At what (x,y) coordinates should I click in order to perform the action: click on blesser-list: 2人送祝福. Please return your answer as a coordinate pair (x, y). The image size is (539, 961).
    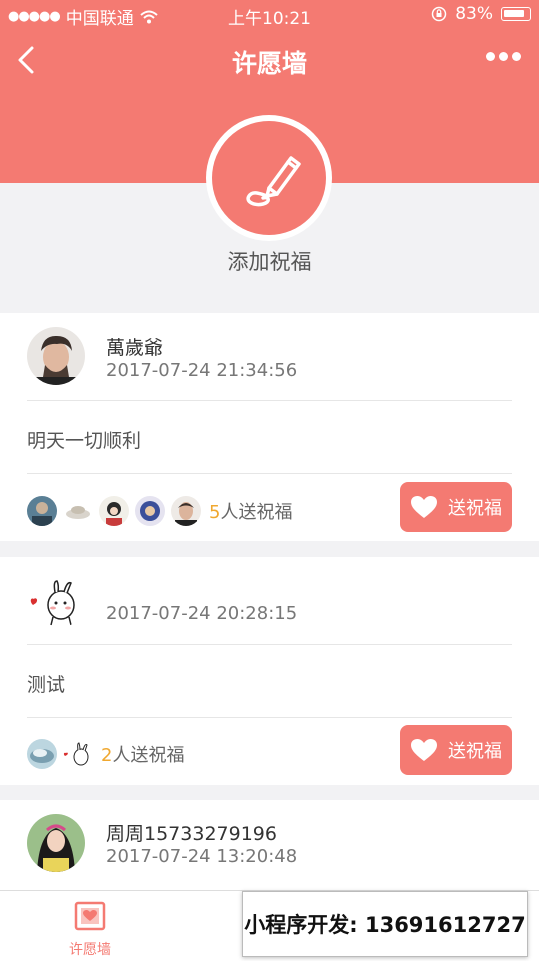
    Looking at the image, I should click on (105, 754).